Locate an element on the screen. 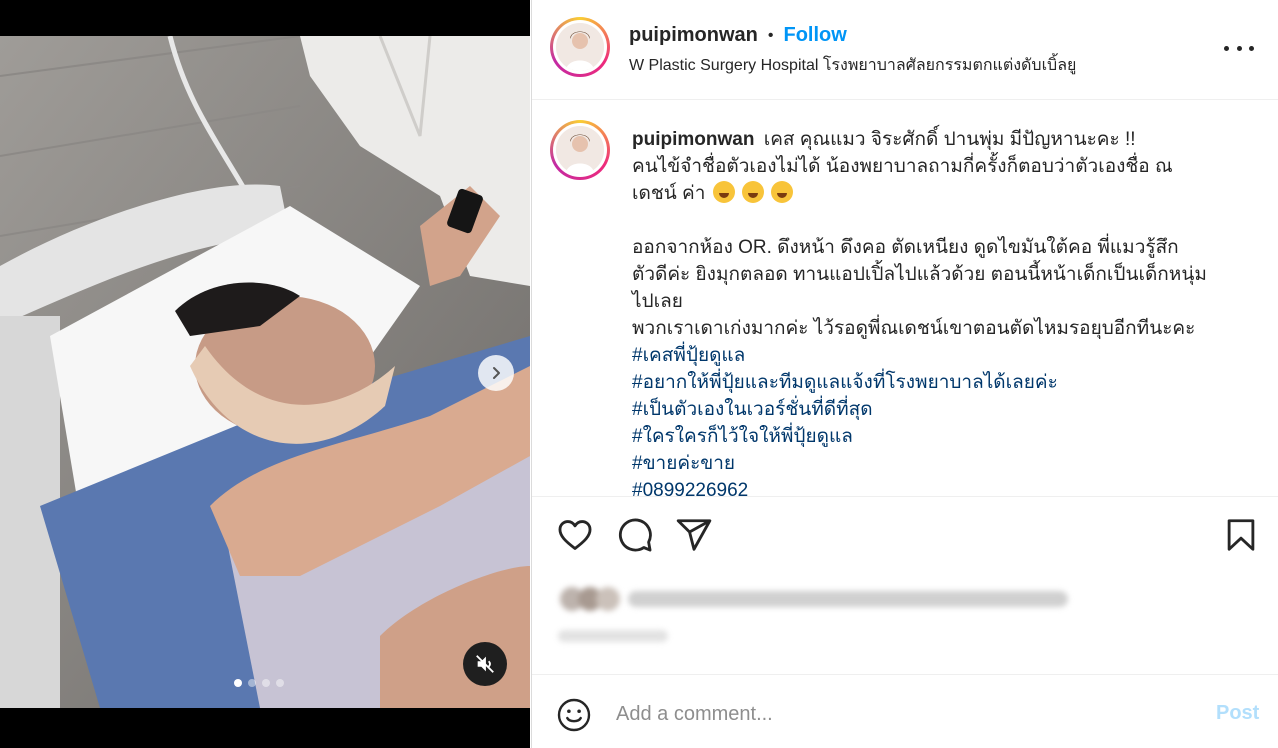  follow-button: Follow is located at coordinates (815, 35).